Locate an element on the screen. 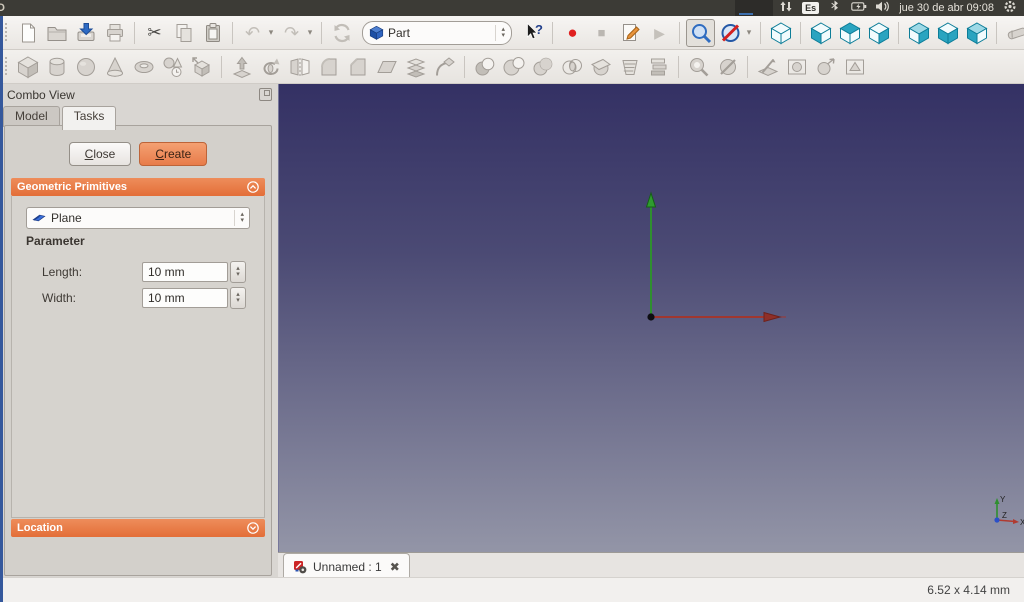 The height and width of the screenshot is (602, 1024). width-row: Width: 10 mm ▴ ▾ is located at coordinates (148, 298).